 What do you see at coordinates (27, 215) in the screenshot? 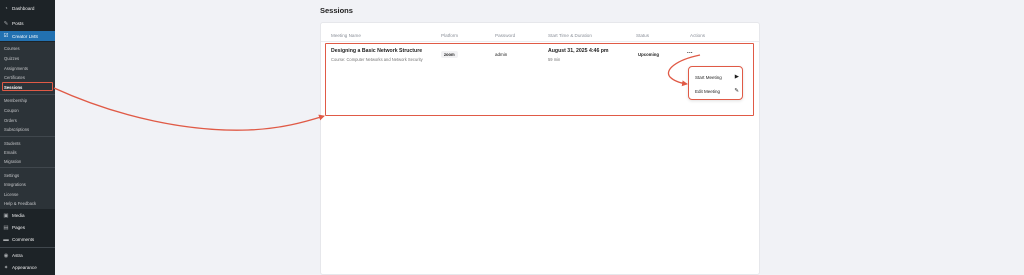
I see `sidebar-item-media: ▣ Media` at bounding box center [27, 215].